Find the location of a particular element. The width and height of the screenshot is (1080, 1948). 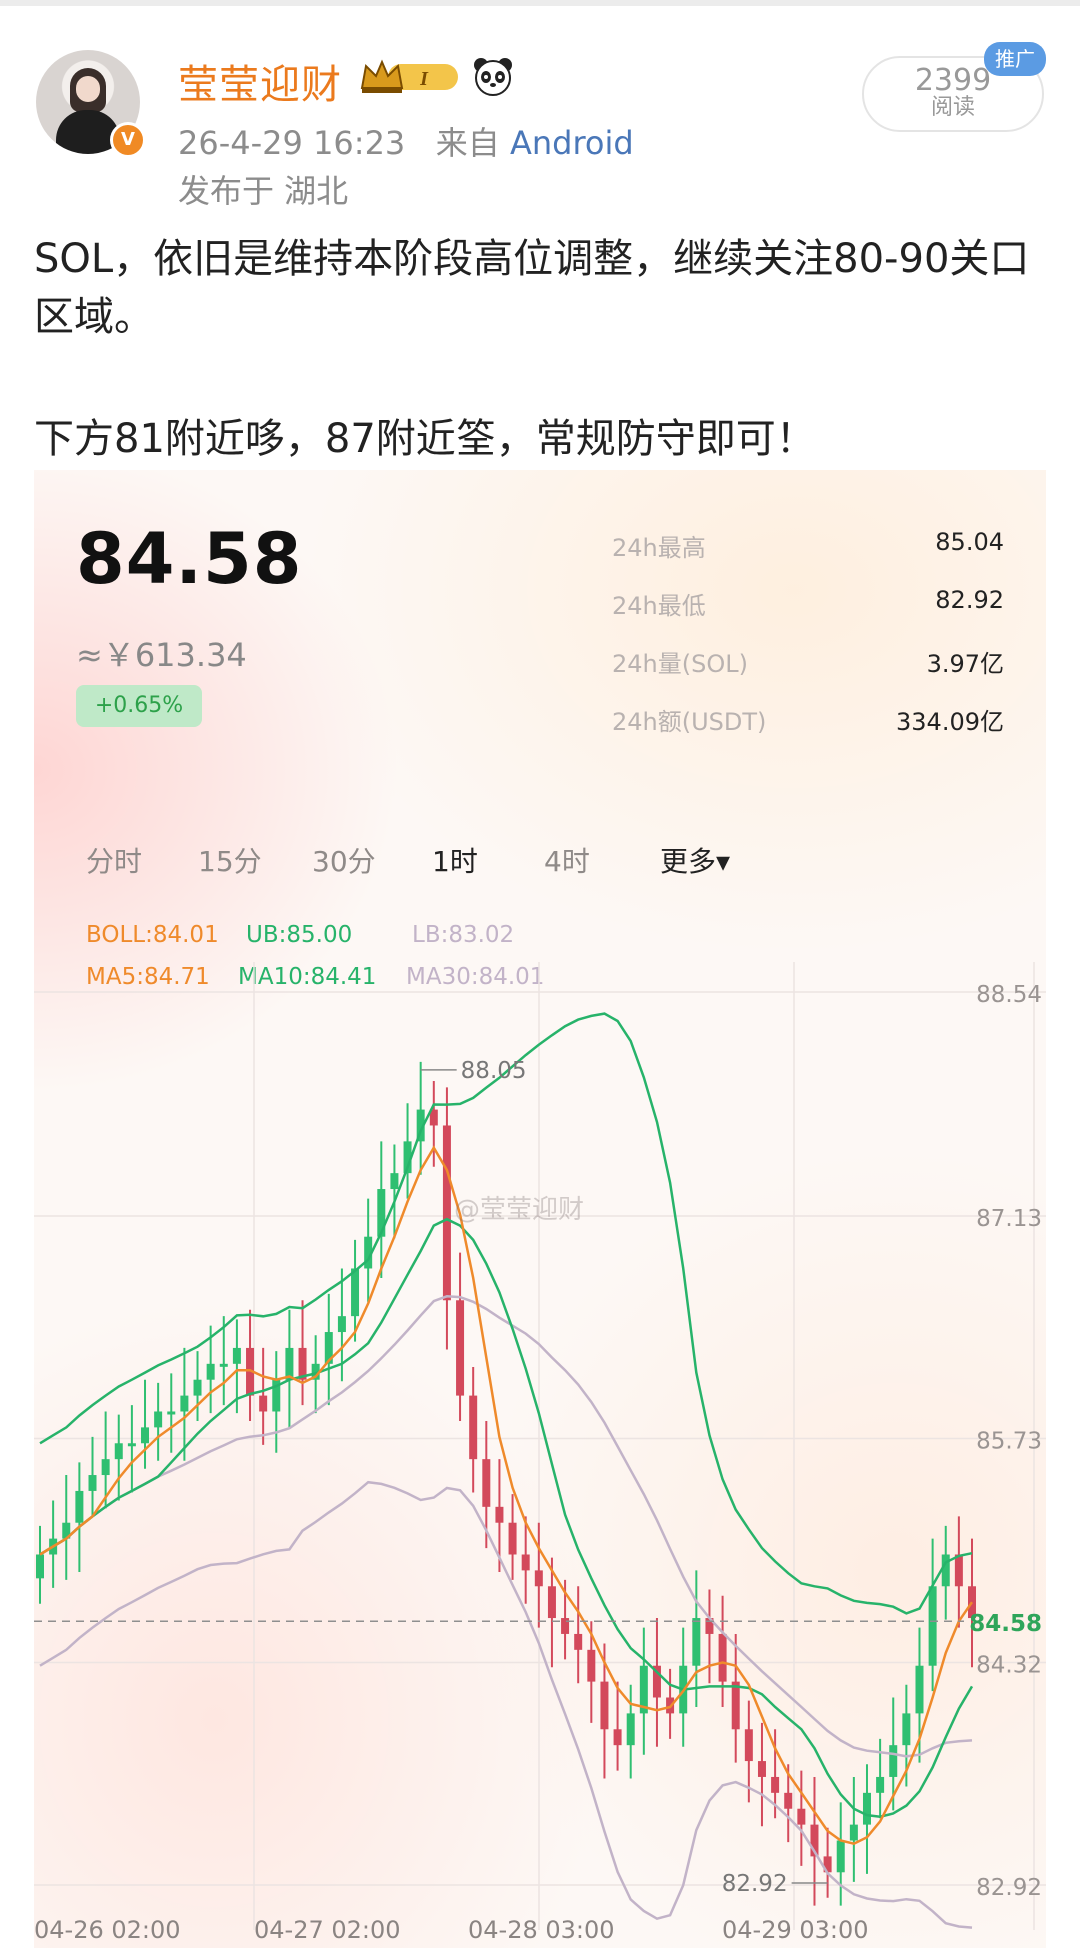

current-price-tag: 84.58 is located at coordinates (1005, 1624).